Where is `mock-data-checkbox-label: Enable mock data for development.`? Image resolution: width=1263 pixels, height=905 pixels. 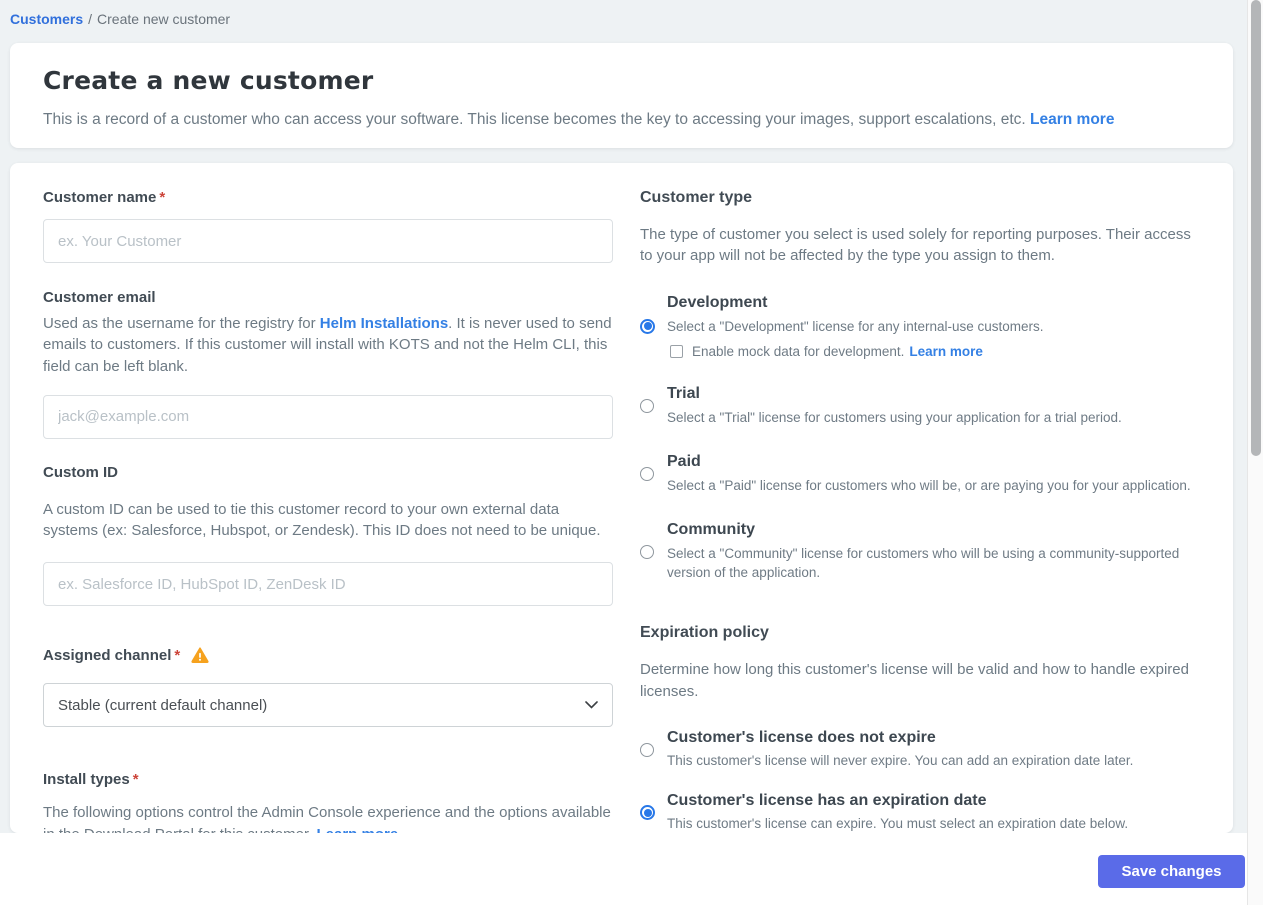
mock-data-checkbox-label: Enable mock data for development. is located at coordinates (798, 351).